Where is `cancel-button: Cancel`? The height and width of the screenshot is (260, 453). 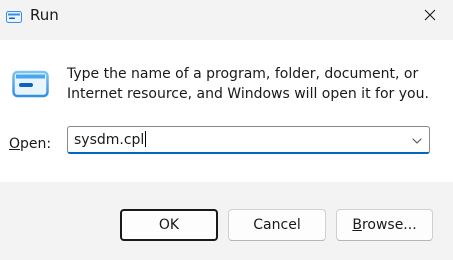
cancel-button: Cancel is located at coordinates (277, 225).